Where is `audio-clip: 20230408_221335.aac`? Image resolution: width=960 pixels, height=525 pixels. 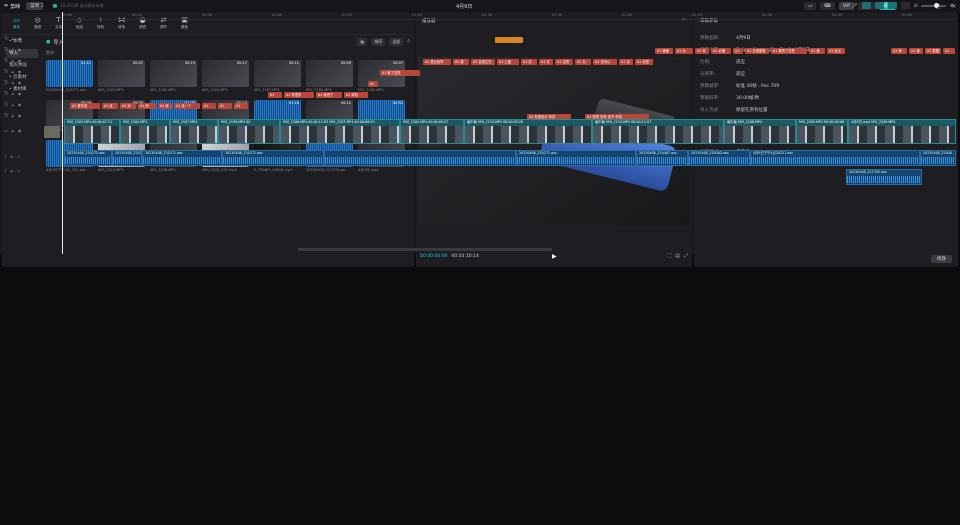 audio-clip: 20230408_221335.aac is located at coordinates (884, 177).